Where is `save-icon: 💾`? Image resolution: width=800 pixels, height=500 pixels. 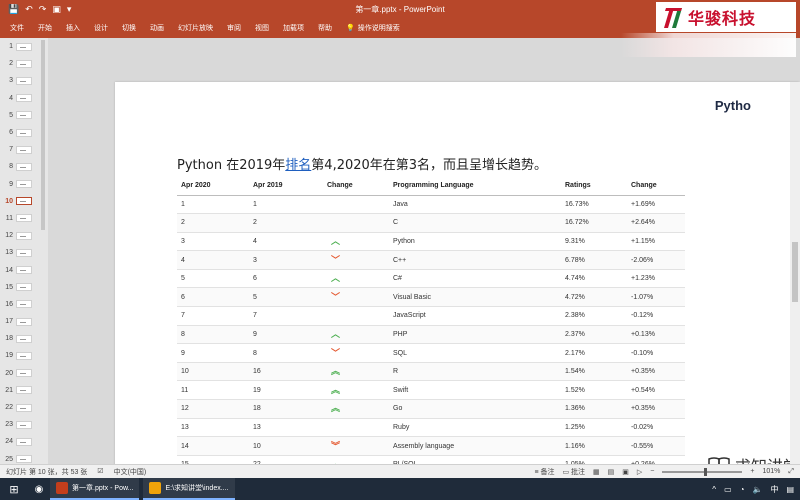 save-icon: 💾 is located at coordinates (13, 9).